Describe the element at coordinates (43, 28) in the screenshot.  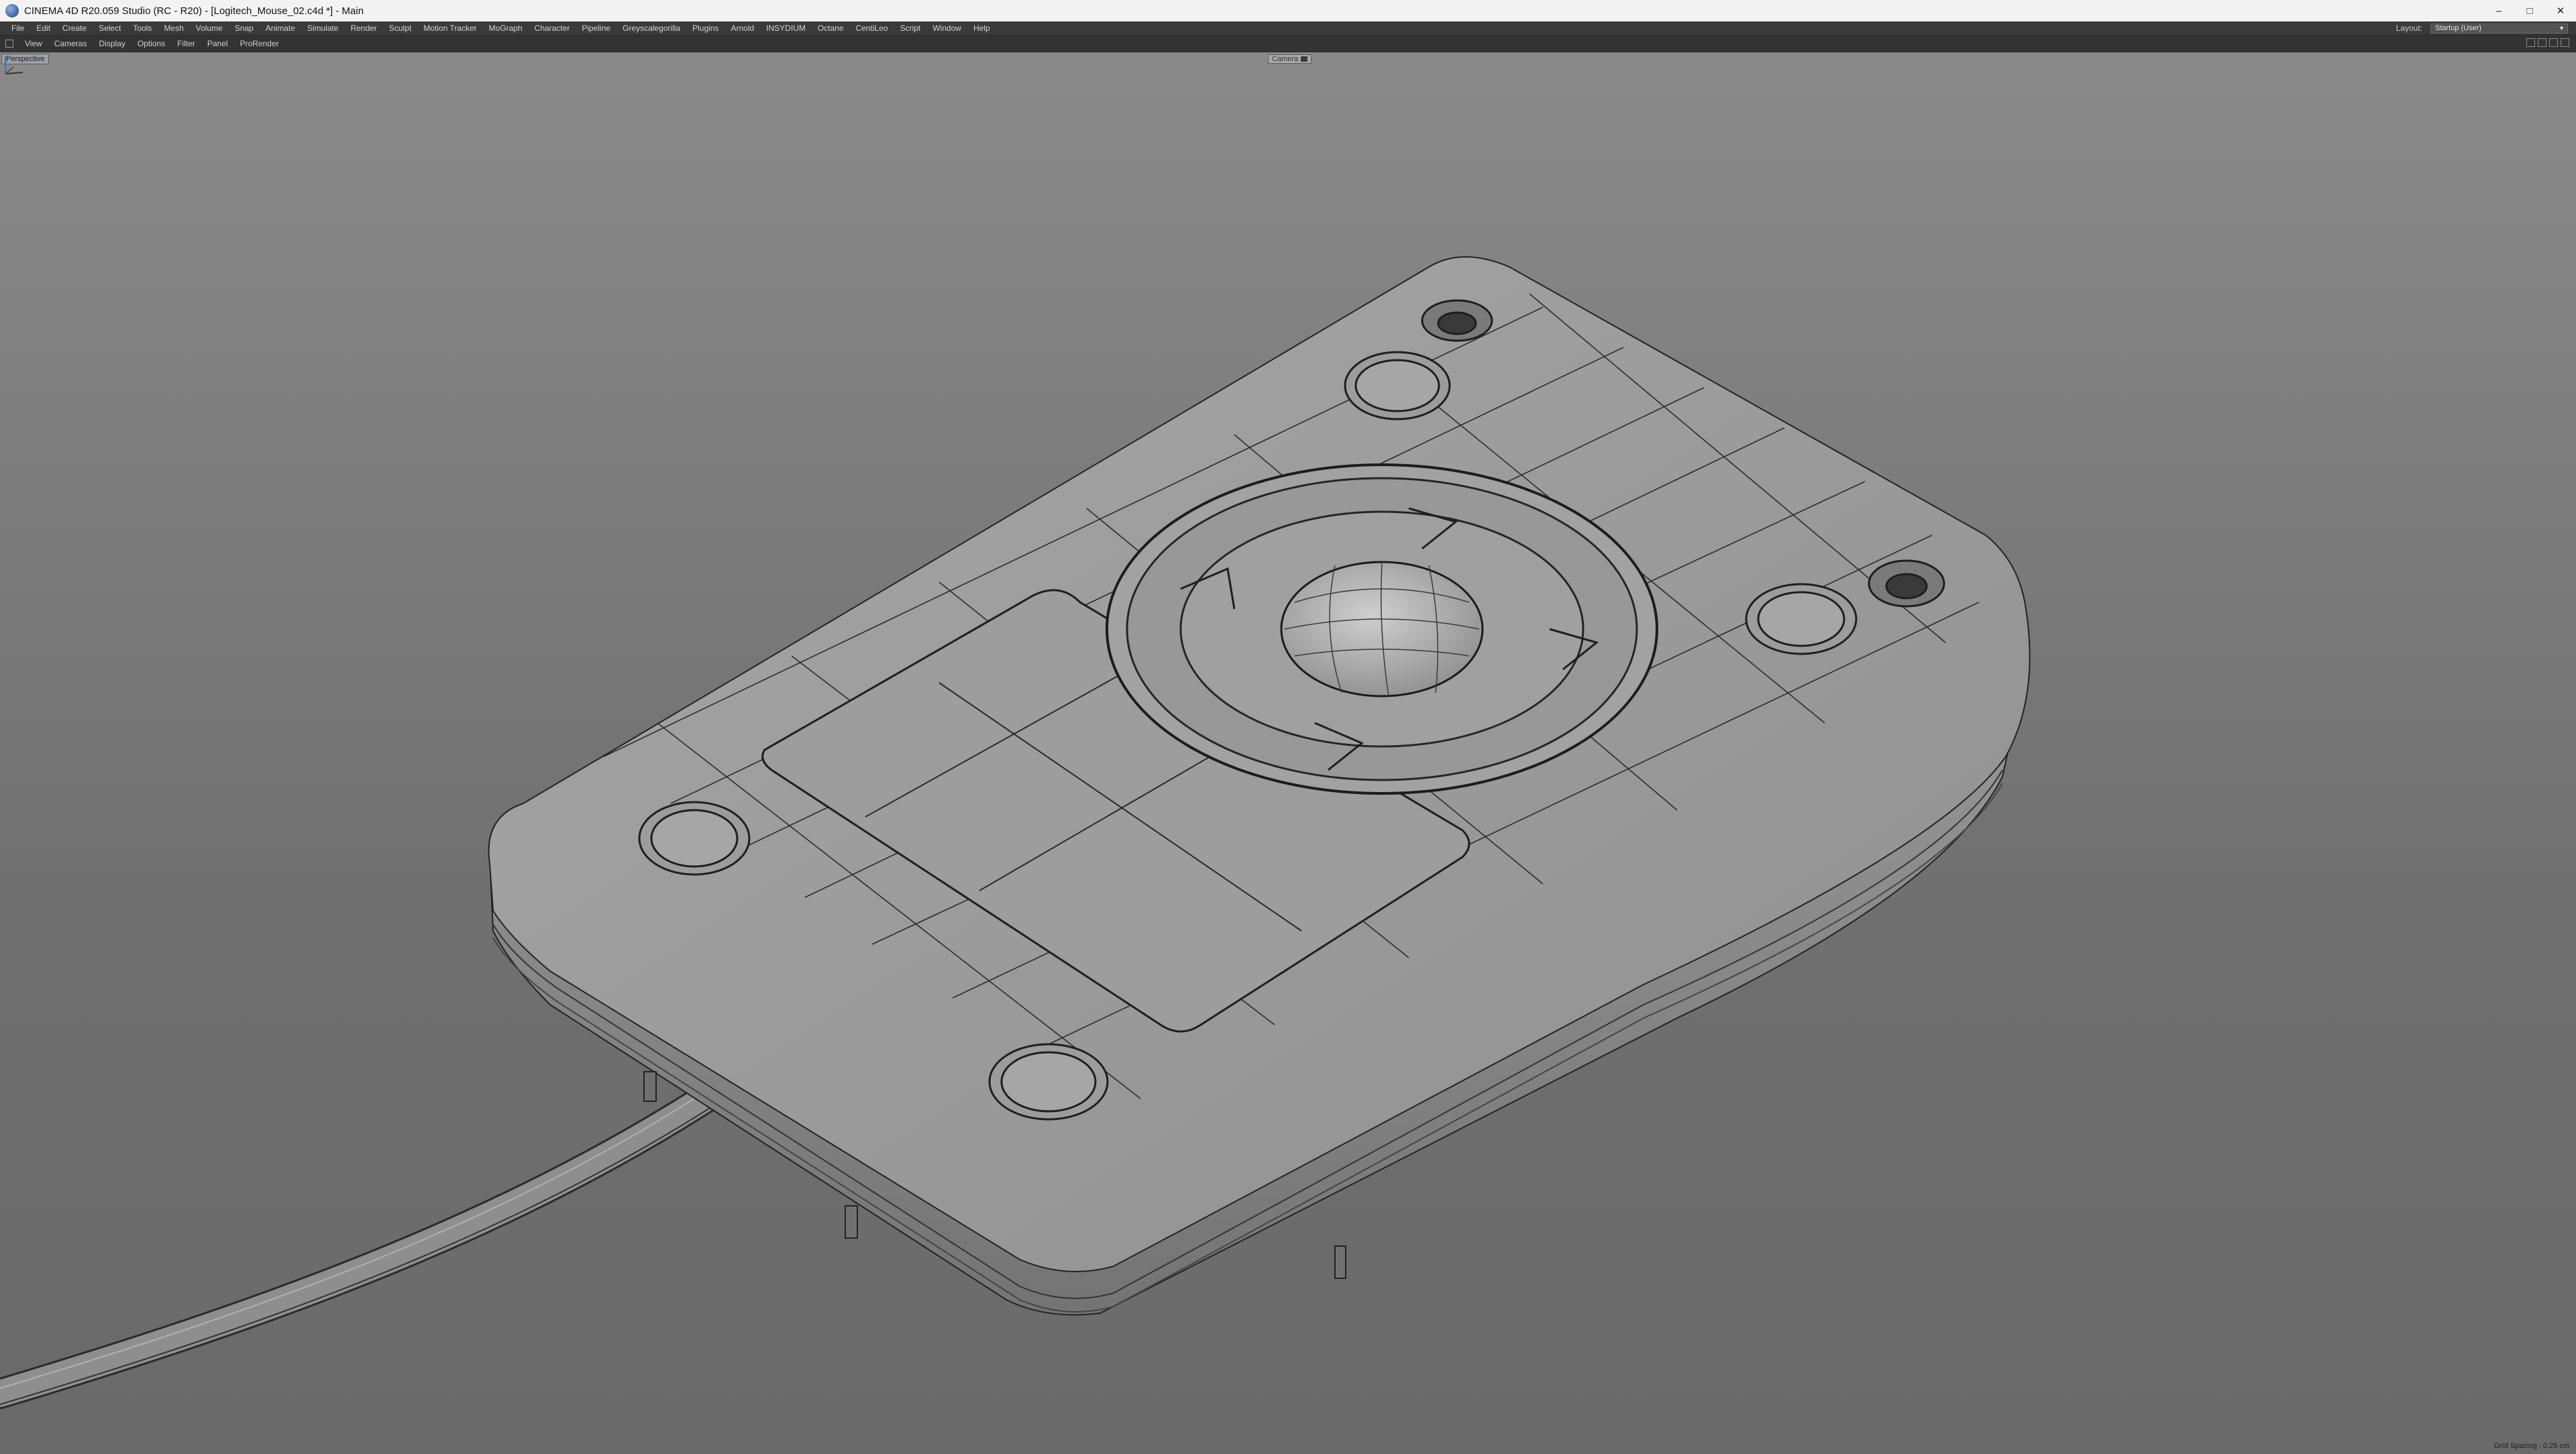
I see `menu-edit: Edit` at that location.